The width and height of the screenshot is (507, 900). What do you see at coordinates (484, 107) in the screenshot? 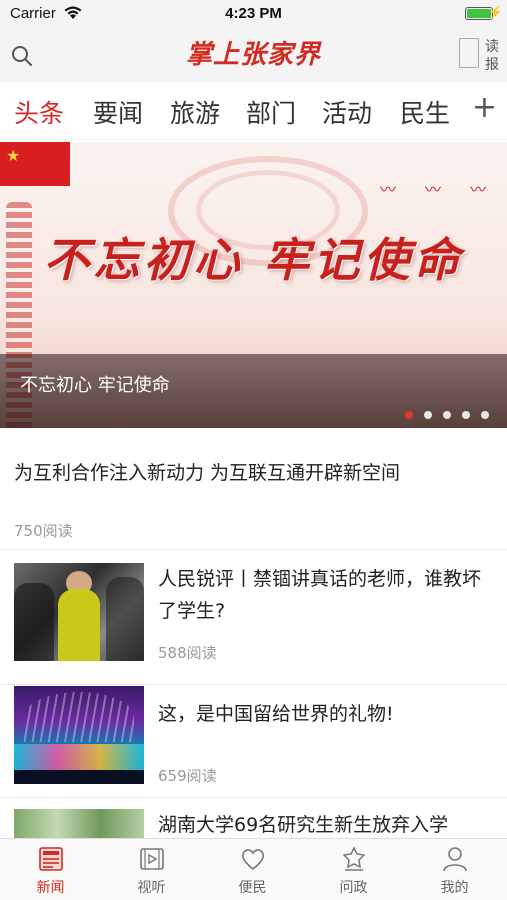
I see `add-channel-button: +` at bounding box center [484, 107].